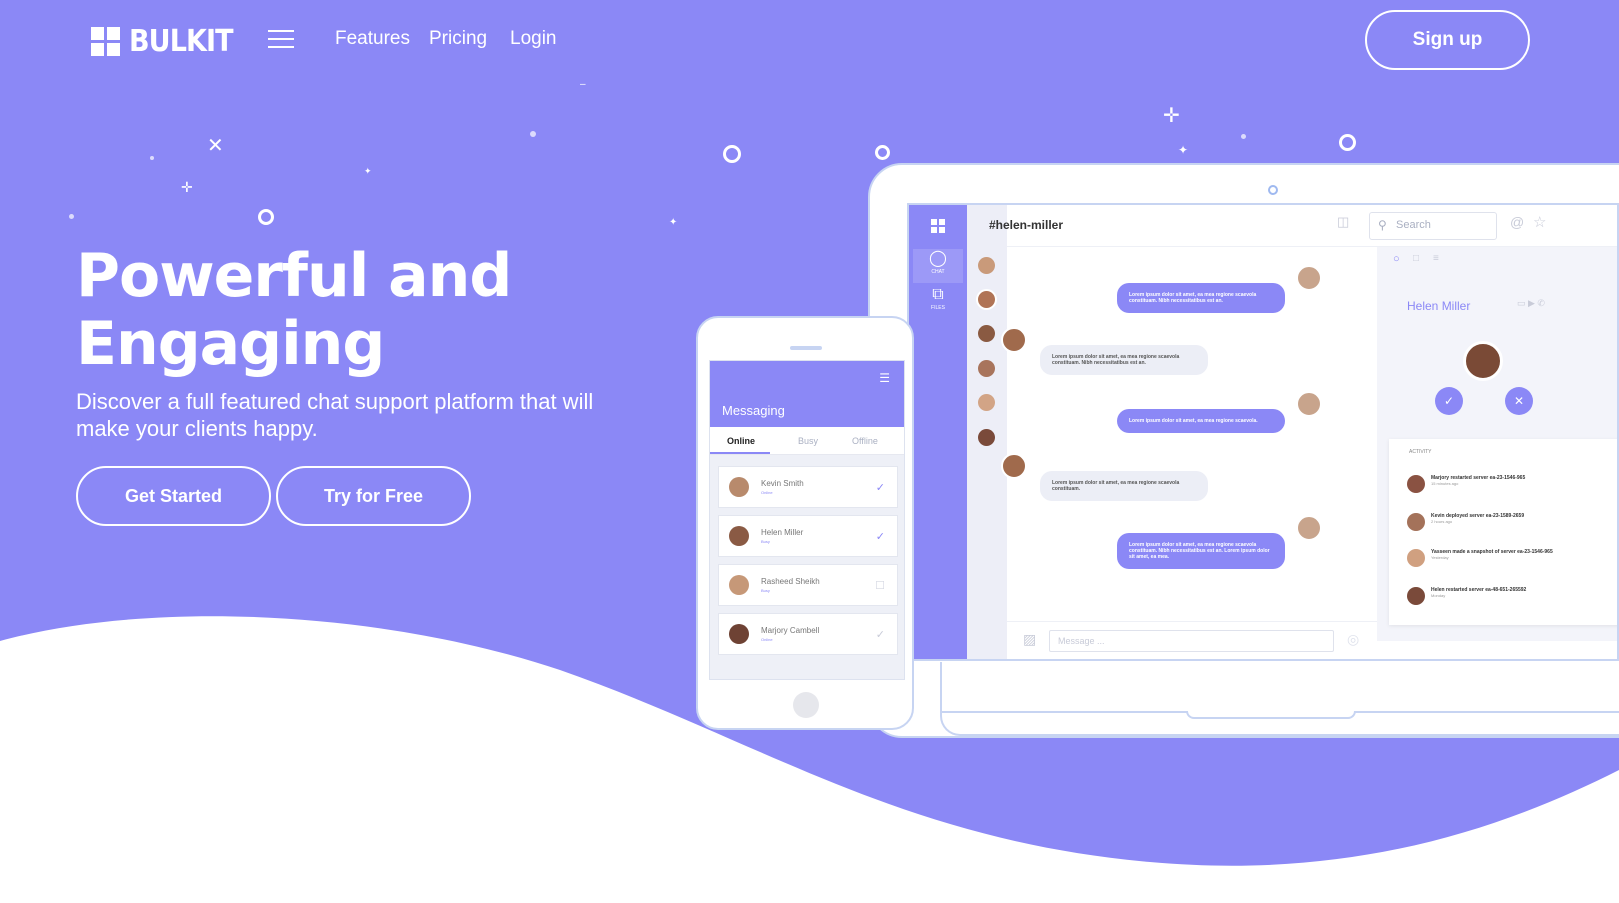 This screenshot has width=1619, height=903. What do you see at coordinates (373, 496) in the screenshot?
I see `try-free-button: Try for Free` at bounding box center [373, 496].